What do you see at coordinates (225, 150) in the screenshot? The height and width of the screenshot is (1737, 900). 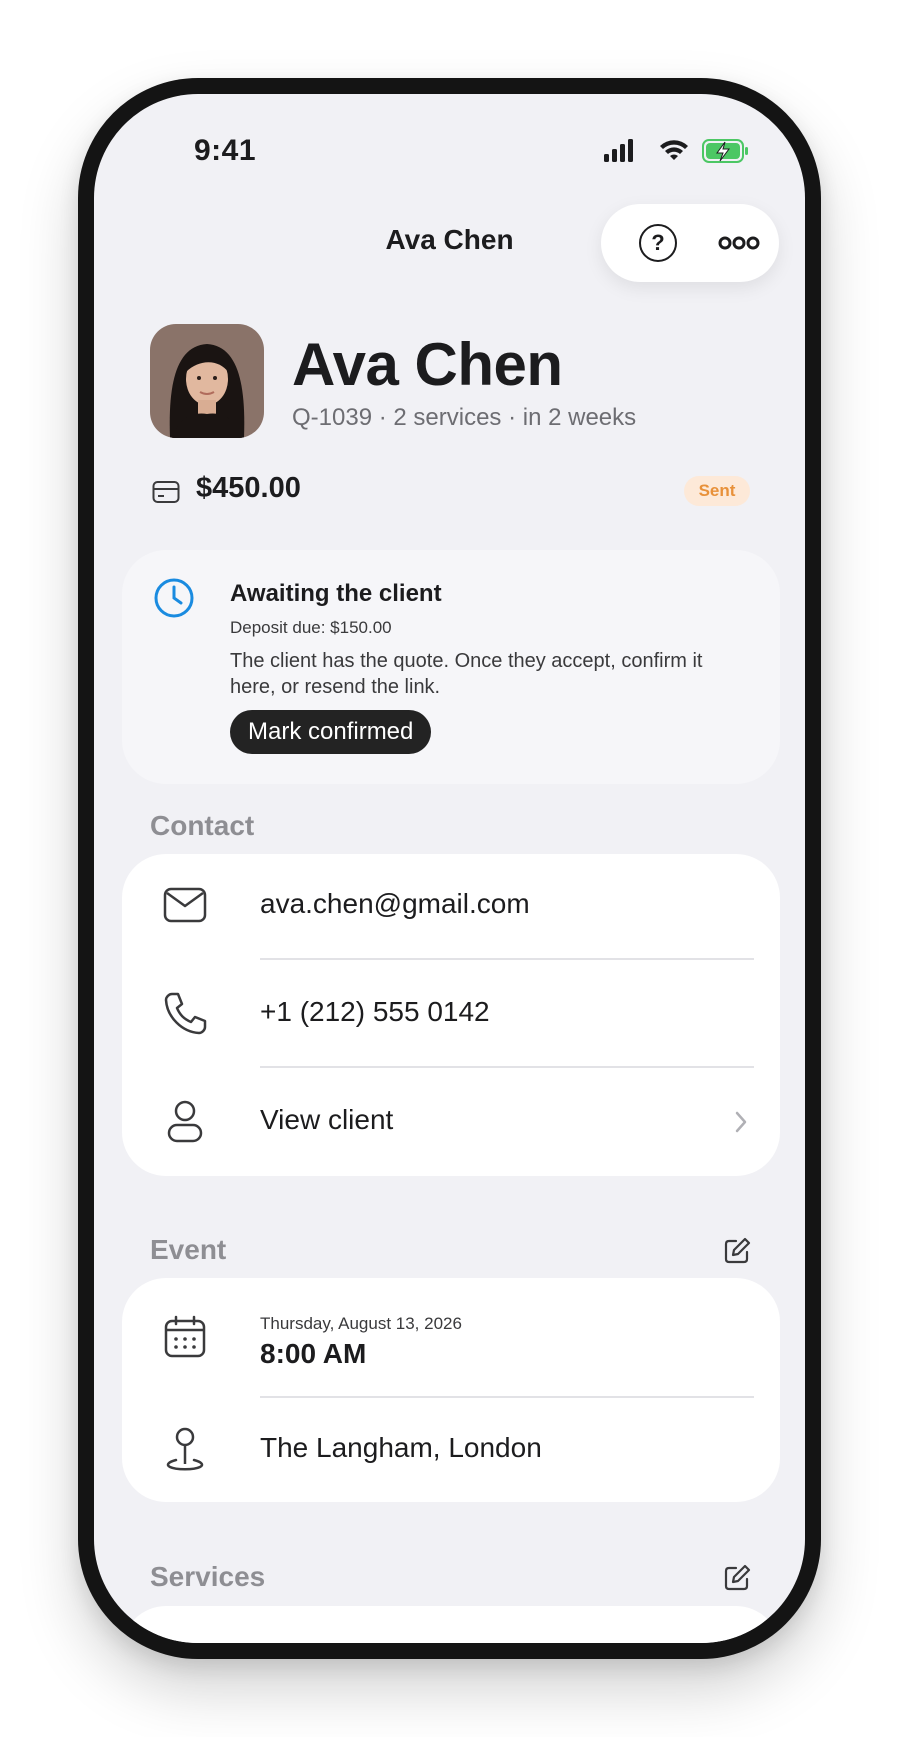 I see `status-time: 9:41` at bounding box center [225, 150].